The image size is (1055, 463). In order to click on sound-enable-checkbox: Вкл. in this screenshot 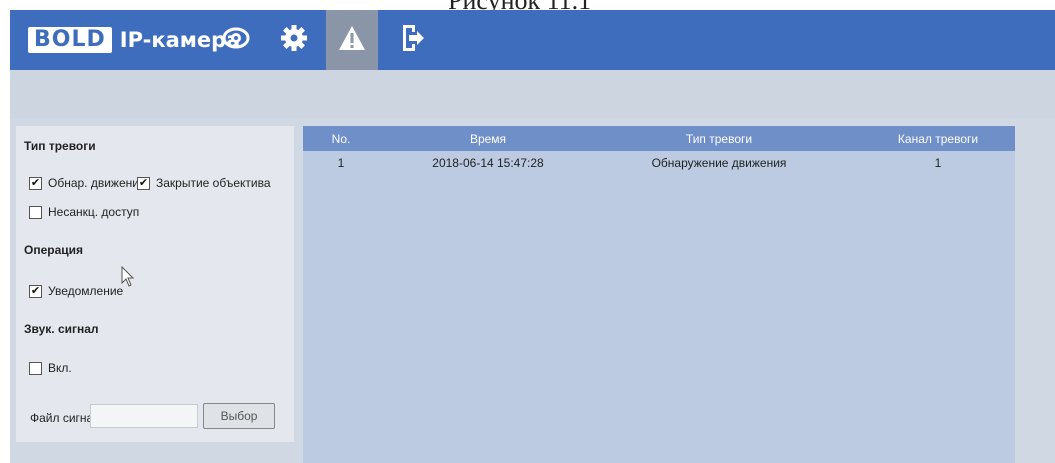, I will do `click(50, 368)`.